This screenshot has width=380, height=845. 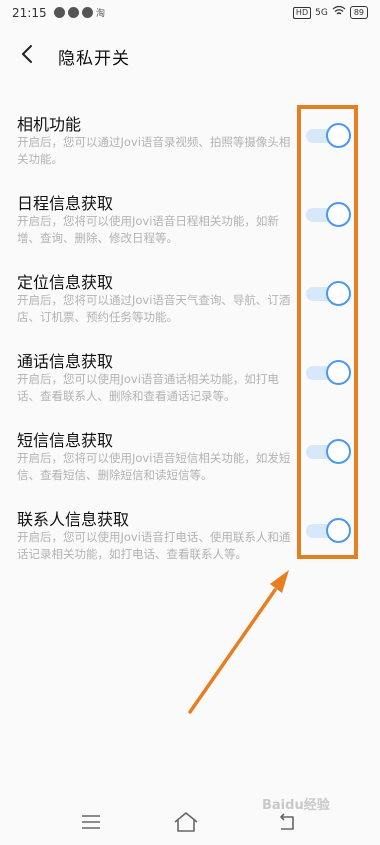 I want to click on wifi-icon, so click(x=339, y=12).